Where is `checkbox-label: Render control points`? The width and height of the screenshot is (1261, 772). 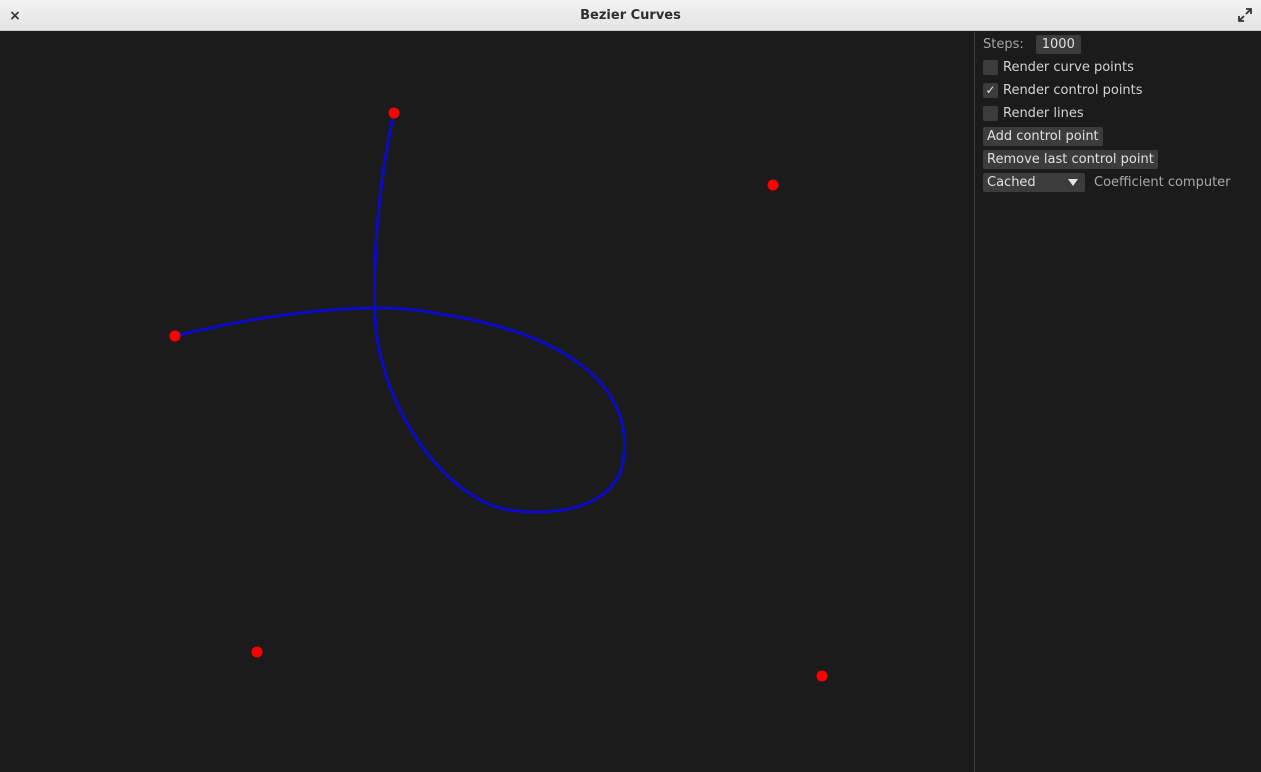
checkbox-label: Render control points is located at coordinates (1073, 90).